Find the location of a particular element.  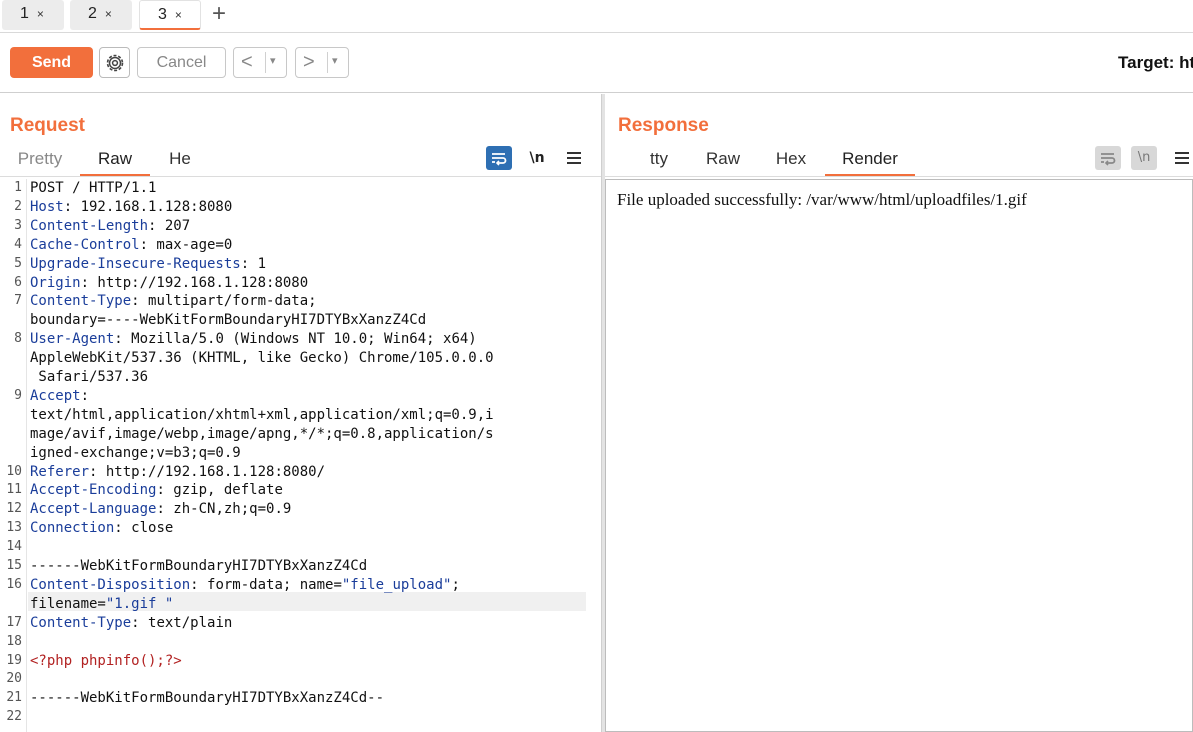

line-number: 15 is located at coordinates (14, 565).